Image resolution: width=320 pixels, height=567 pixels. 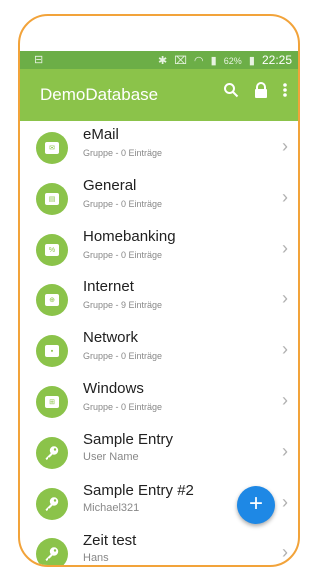 I want to click on add-entry-button: +, so click(x=256, y=505).